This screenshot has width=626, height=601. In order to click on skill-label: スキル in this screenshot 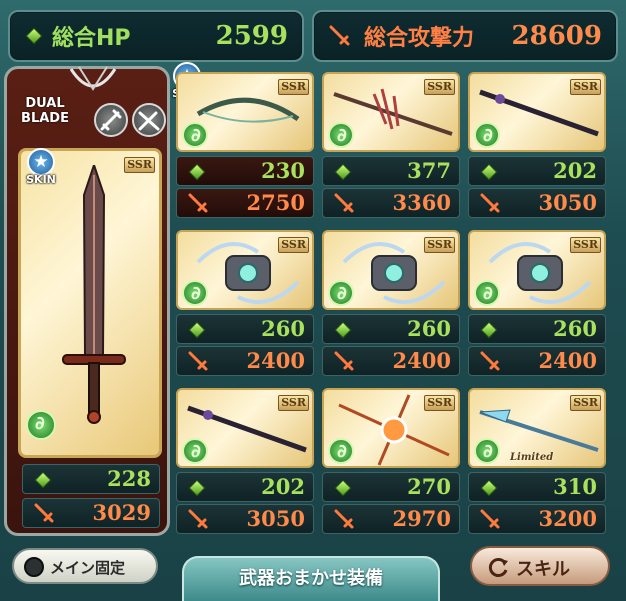, I will do `click(543, 569)`.